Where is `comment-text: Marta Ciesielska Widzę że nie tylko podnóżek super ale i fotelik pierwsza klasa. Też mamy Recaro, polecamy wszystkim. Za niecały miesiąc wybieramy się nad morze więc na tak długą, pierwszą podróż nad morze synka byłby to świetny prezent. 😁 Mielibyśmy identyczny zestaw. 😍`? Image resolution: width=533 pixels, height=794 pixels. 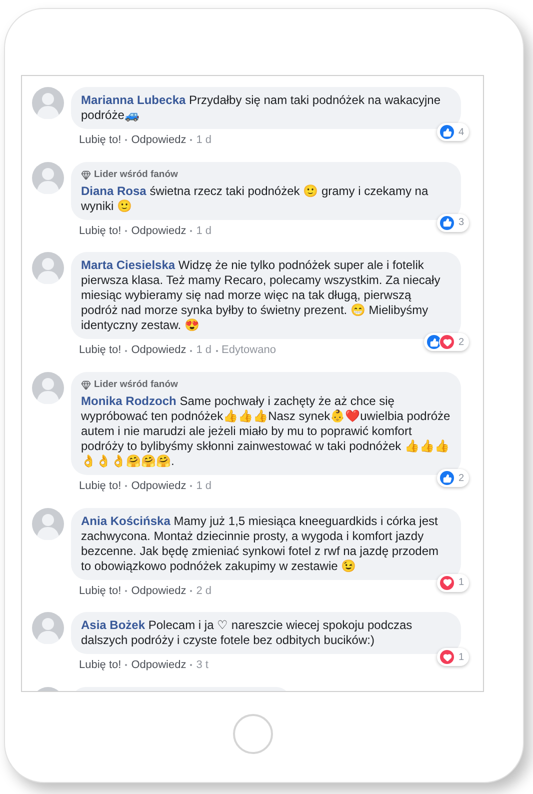
comment-text: Marta Ciesielska Widzę że nie tylko podnóżek super ale i fotelik pierwsza klasa. Też mamy Recaro, polecamy wszystkim. Za niecały miesiąc wybieramy się nad morze więc na tak długą, pierwszą podróż nad morze synka byłby to świetny prezent. 😁 Mielibyśmy identyczny zestaw. 😍 is located at coordinates (261, 296).